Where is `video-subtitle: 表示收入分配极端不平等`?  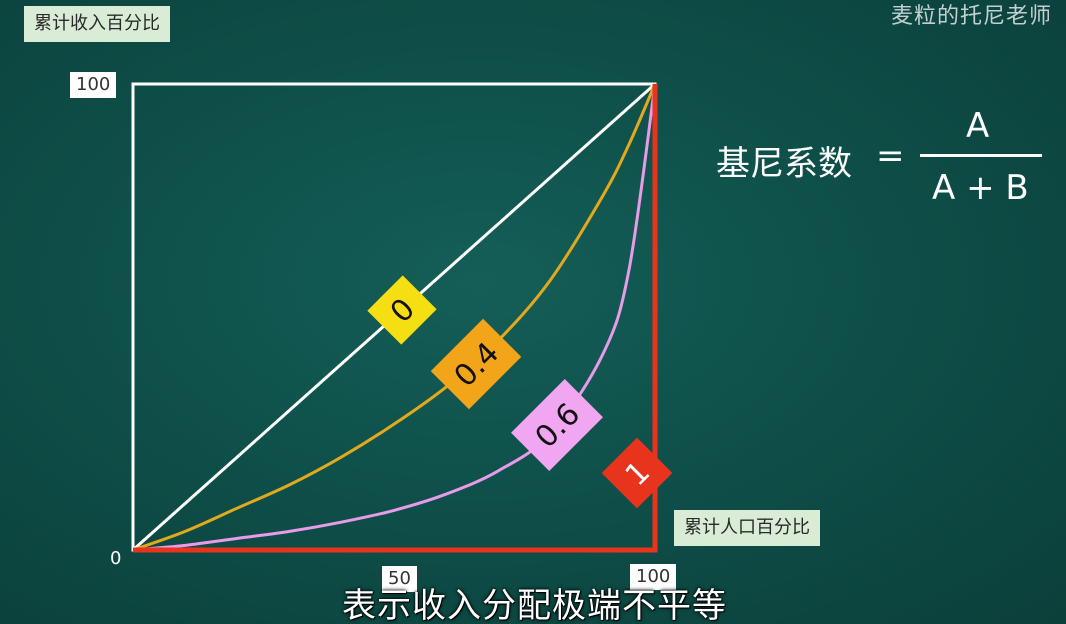 video-subtitle: 表示收入分配极端不平等 is located at coordinates (534, 605).